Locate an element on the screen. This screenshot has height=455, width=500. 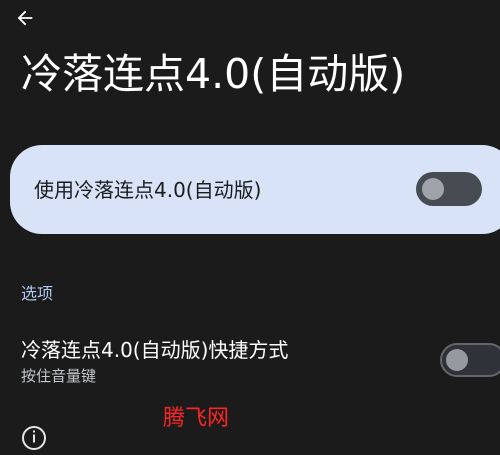
shortcut-setting-item: 冷落连点4.0(自动版)快捷方式 按住音量键 is located at coordinates (250, 362).